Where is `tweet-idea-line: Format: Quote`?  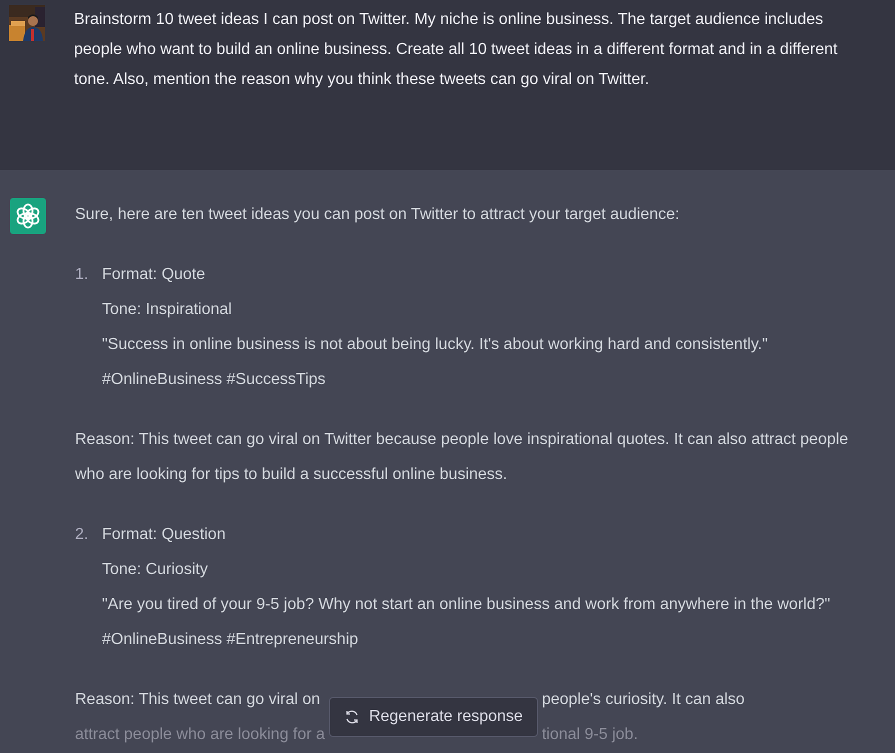 tweet-idea-line: Format: Quote is located at coordinates (154, 275).